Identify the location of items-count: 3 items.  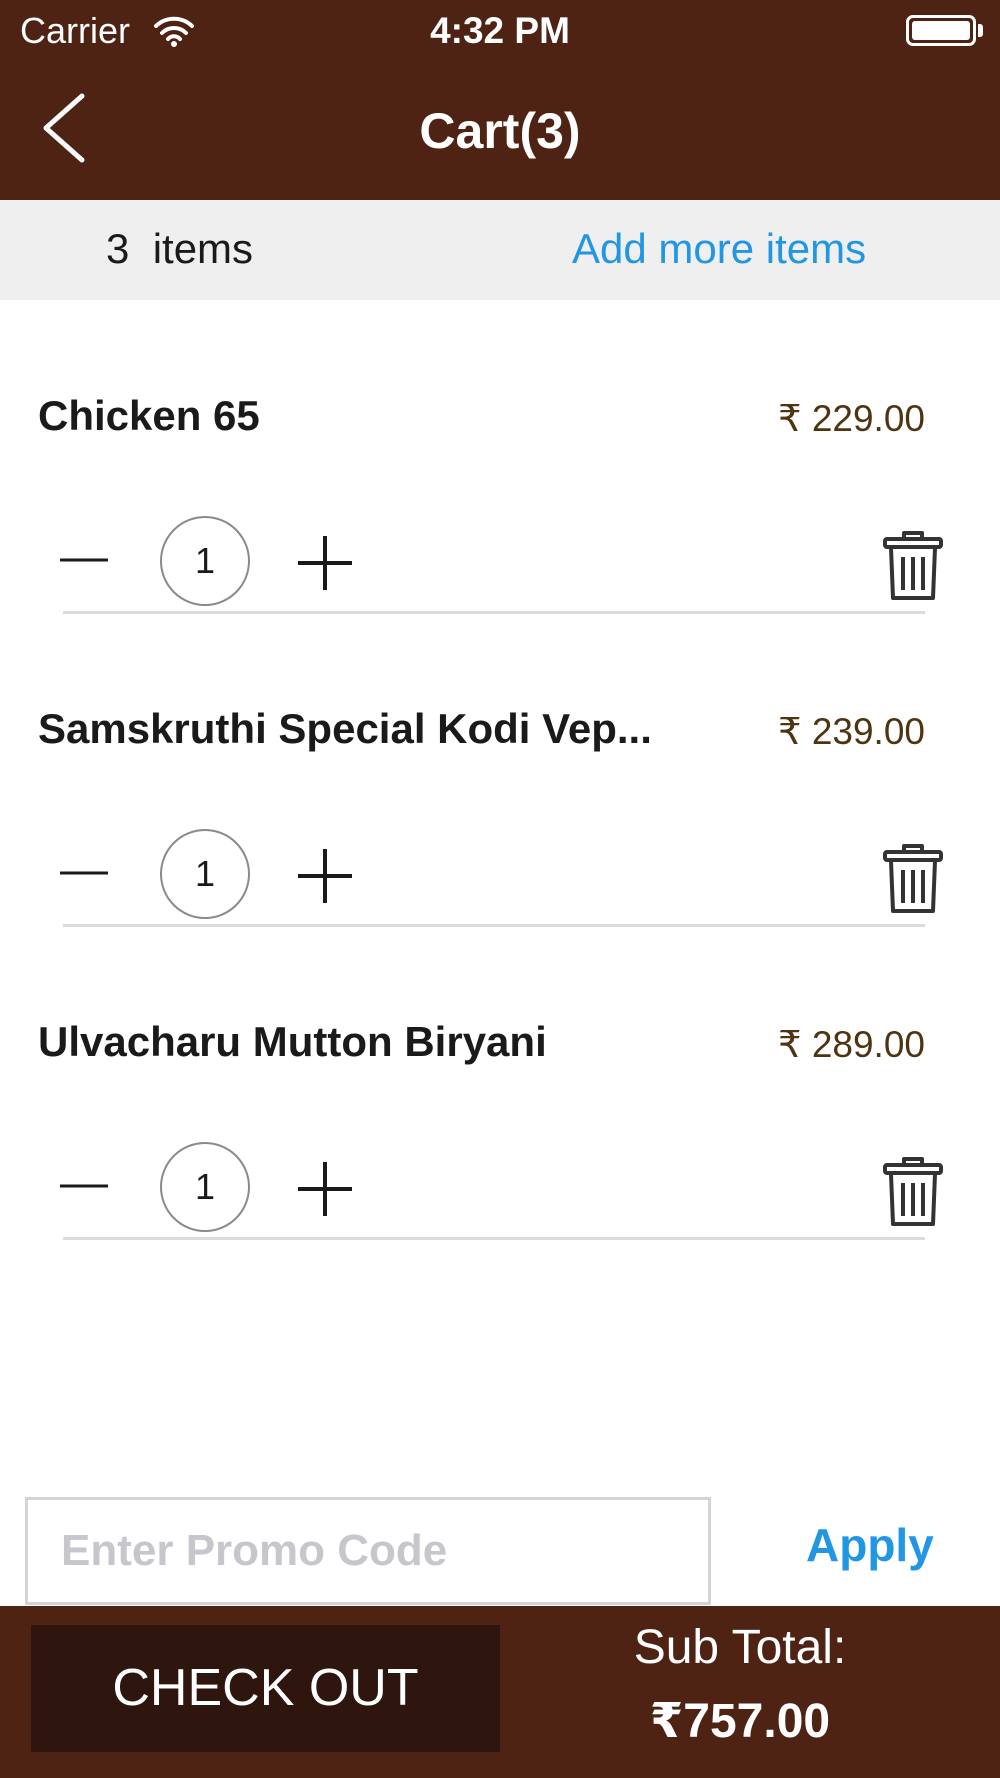
(180, 248).